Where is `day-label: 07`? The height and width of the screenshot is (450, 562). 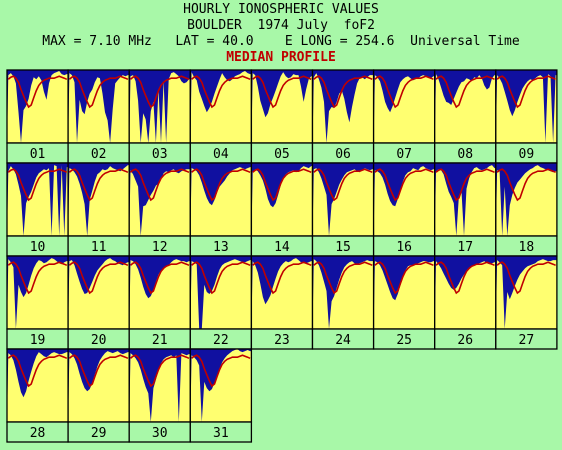 day-label: 07 is located at coordinates (404, 154).